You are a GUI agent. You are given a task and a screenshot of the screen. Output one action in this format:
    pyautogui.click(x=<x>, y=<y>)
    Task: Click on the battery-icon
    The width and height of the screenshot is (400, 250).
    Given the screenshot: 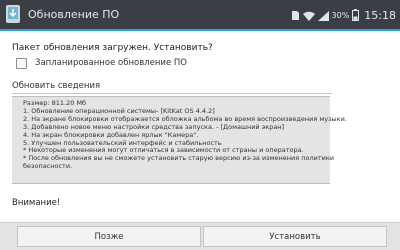 What is the action you would take?
    pyautogui.click(x=356, y=15)
    